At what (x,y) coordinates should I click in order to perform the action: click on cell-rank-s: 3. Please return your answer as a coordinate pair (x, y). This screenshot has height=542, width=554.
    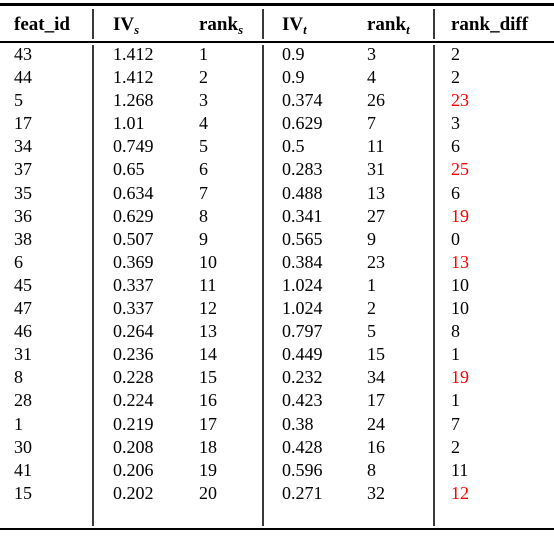
    Looking at the image, I should click on (222, 100).